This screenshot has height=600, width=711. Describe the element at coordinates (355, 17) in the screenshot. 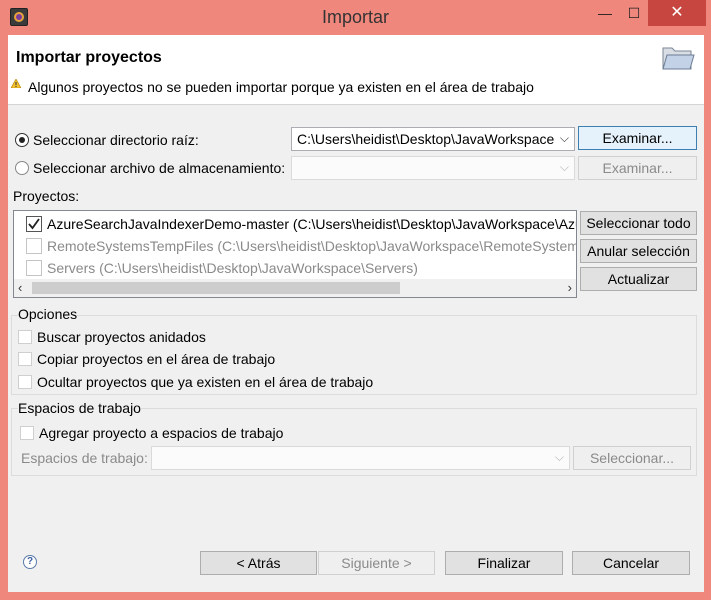

I see `title-bar: Importar — ☐ ✕` at that location.